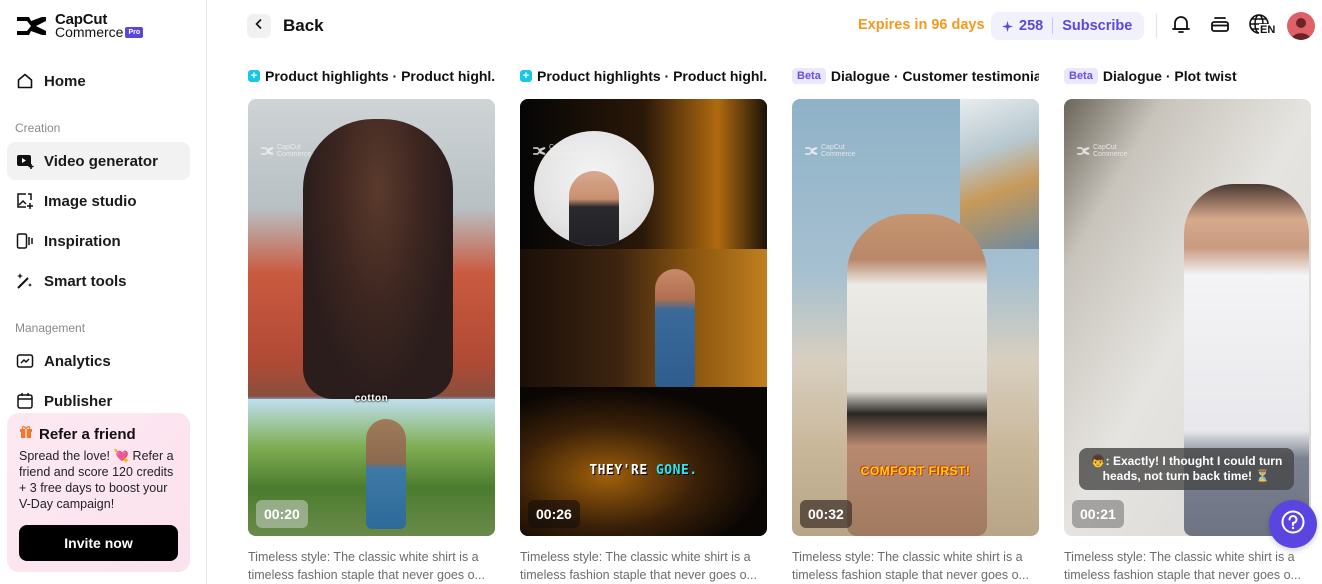  What do you see at coordinates (1007, 26) in the screenshot?
I see `sparkle-icon` at bounding box center [1007, 26].